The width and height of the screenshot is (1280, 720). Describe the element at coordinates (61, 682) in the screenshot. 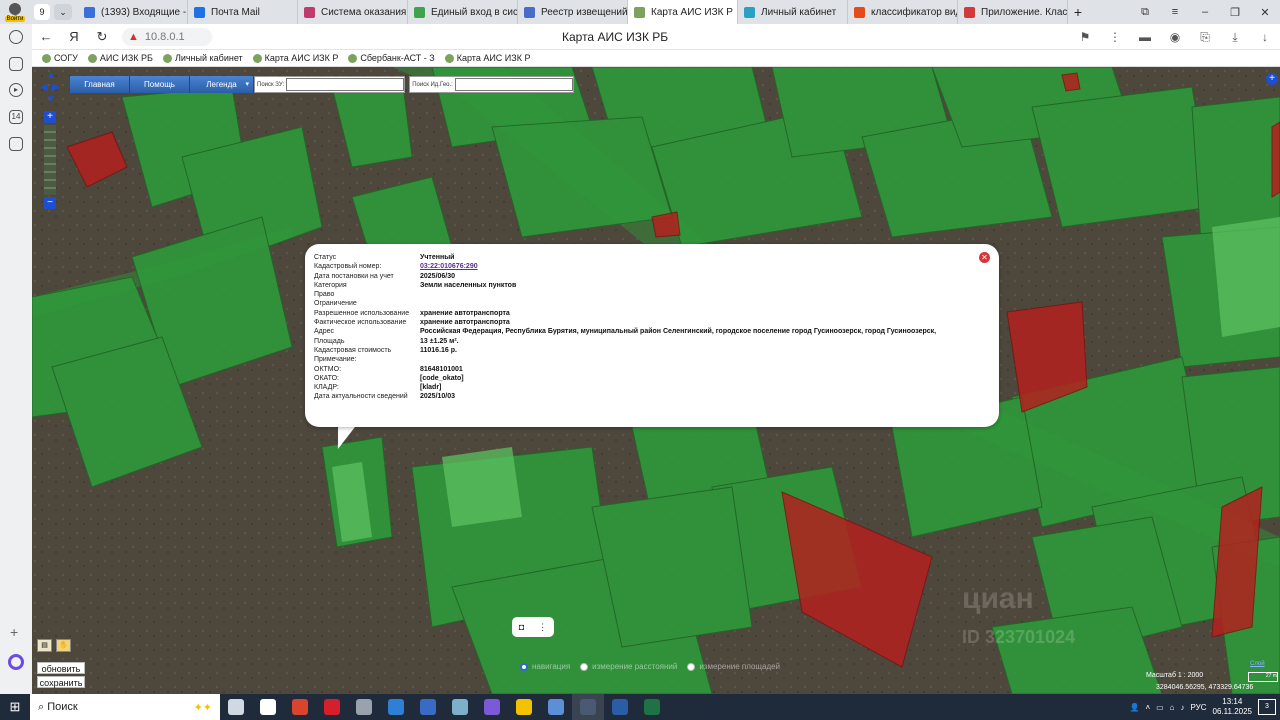

I see `save-button: сохранить` at that location.